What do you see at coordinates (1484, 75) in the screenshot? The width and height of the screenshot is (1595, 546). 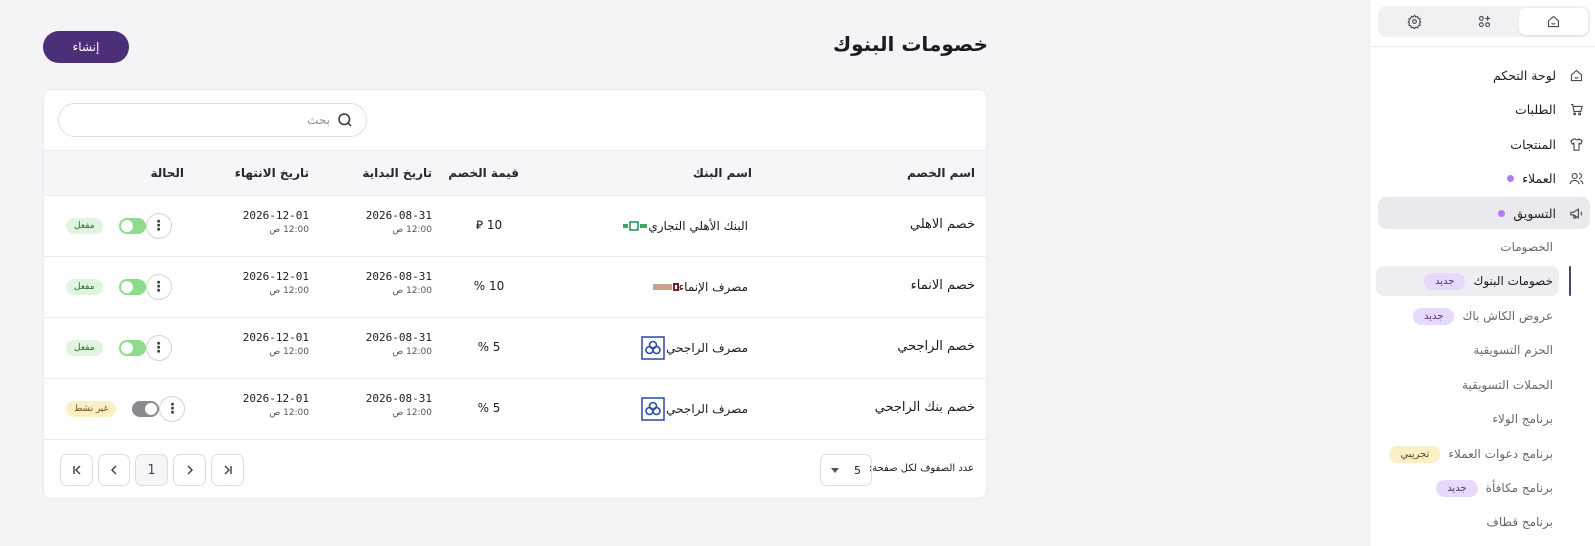 I see `sidebar-item-dashboard: لوحة التحكم` at bounding box center [1484, 75].